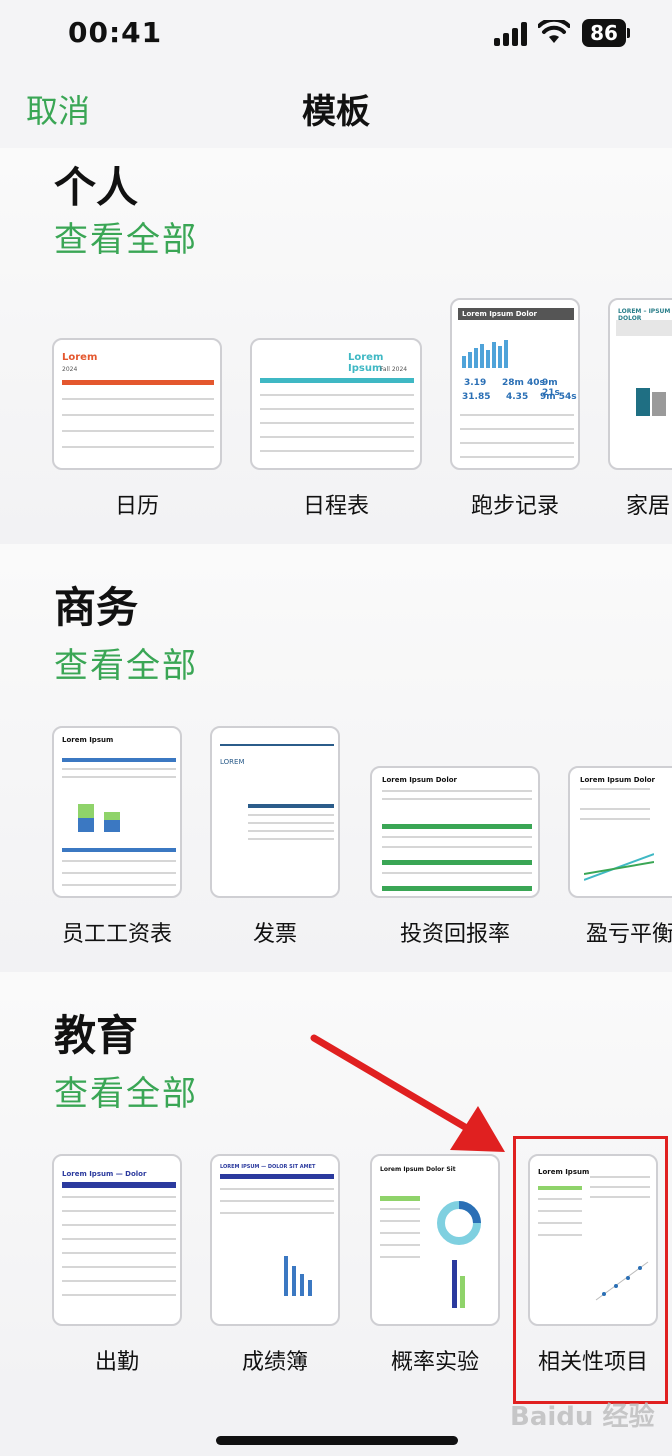 This screenshot has width=672, height=1456. I want to click on header-line, so click(277, 745).